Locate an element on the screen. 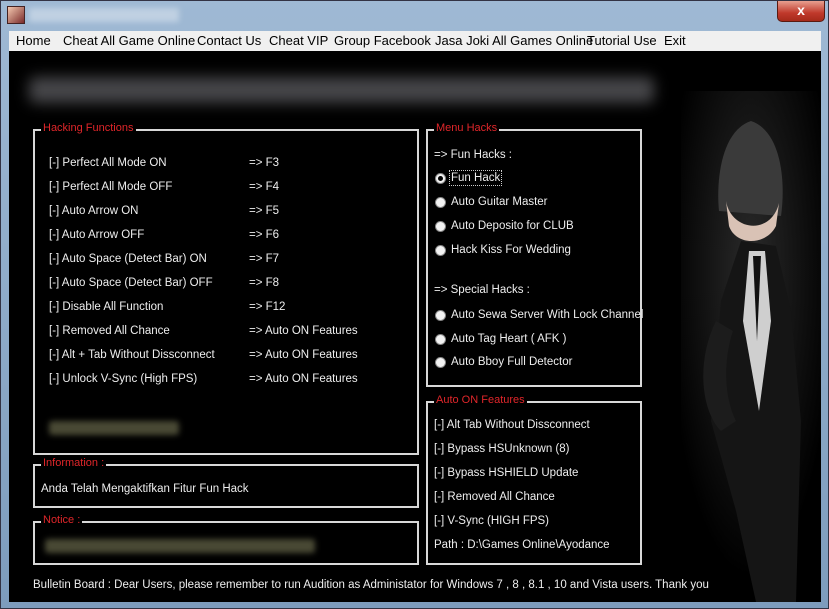 The height and width of the screenshot is (609, 829). radio-auto-bboy is located at coordinates (440, 362).